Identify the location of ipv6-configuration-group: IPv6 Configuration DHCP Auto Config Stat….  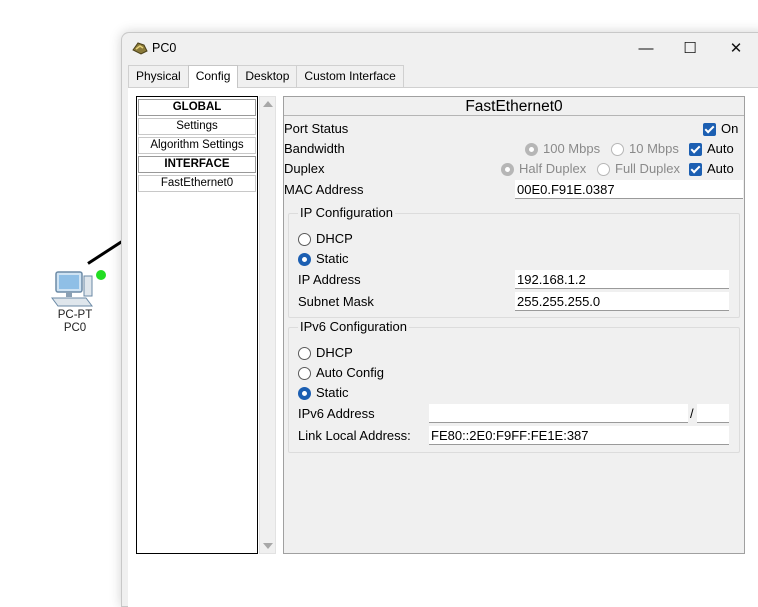
(514, 386).